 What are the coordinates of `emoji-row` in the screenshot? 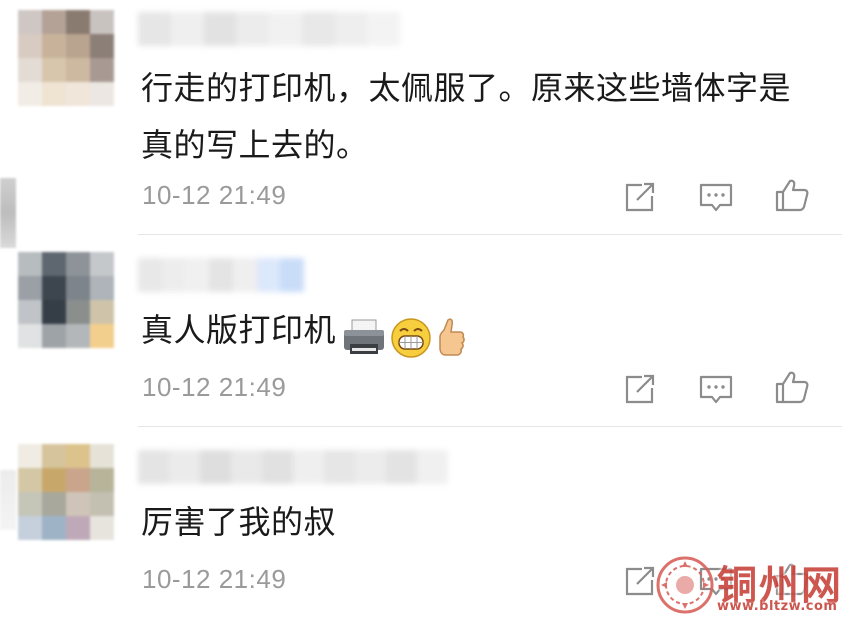 It's located at (406, 336).